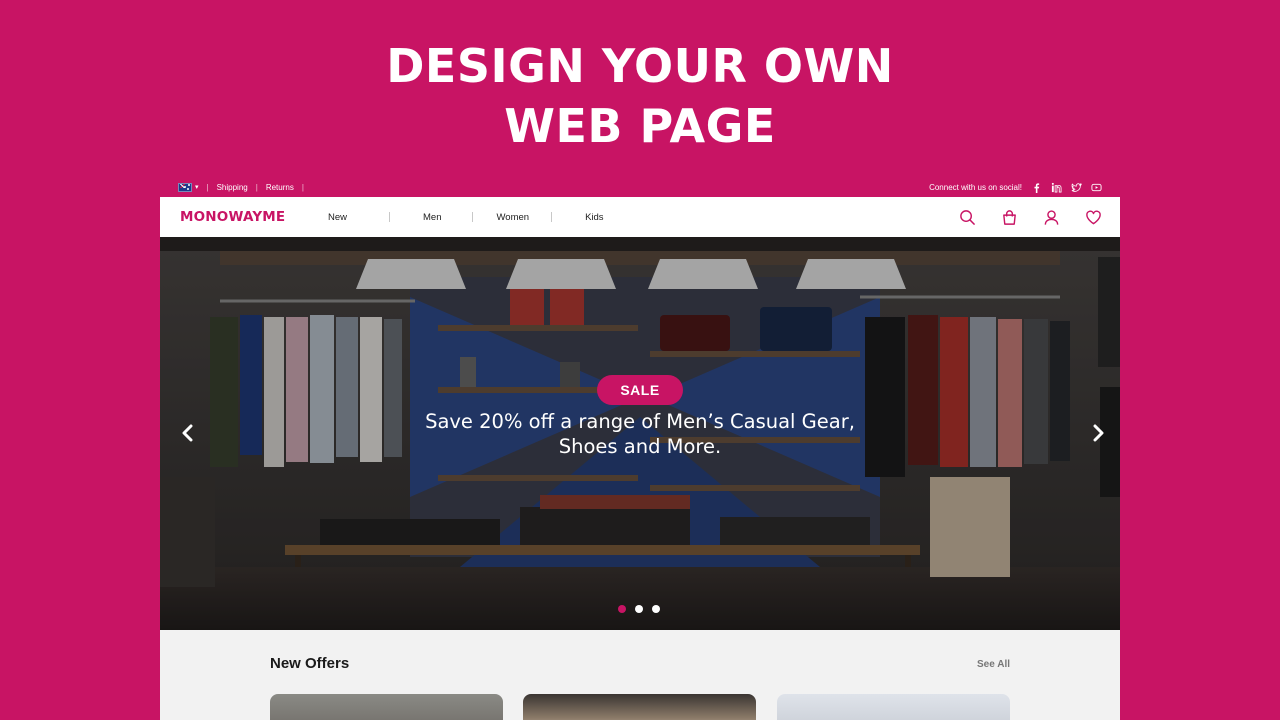  I want to click on nav-item-kids: Kids, so click(594, 217).